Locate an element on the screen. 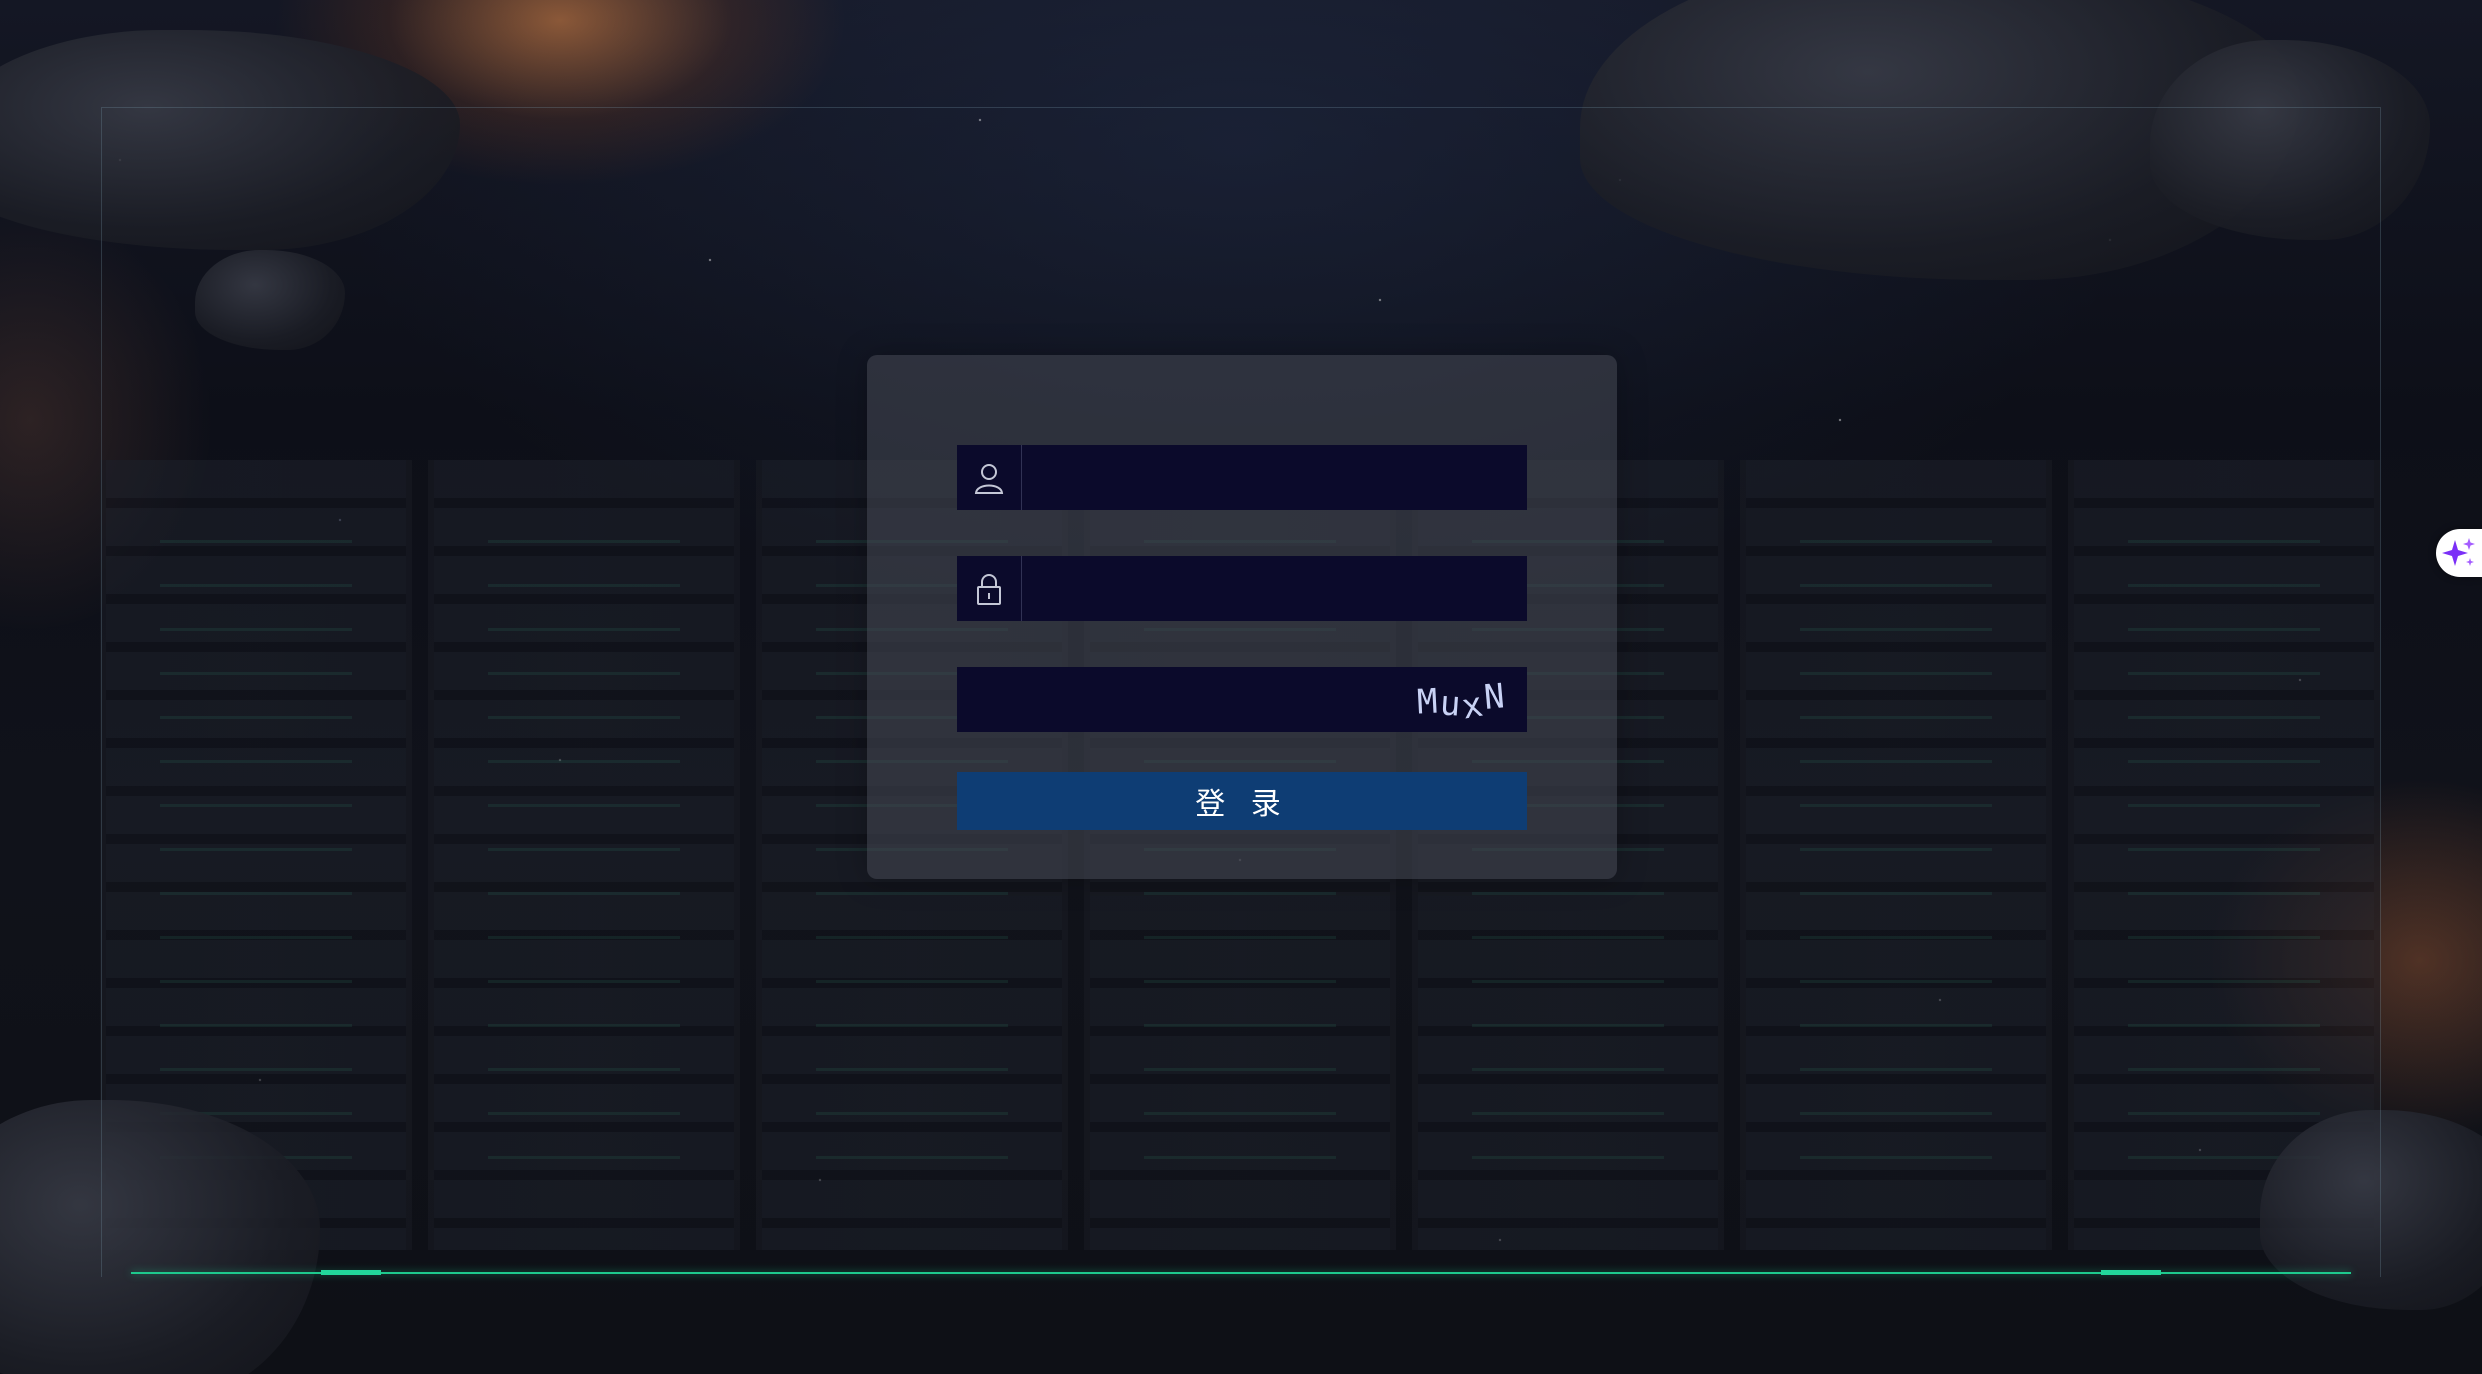 This screenshot has height=1374, width=2482. login-panel: M u x N 登 录 is located at coordinates (1242, 617).